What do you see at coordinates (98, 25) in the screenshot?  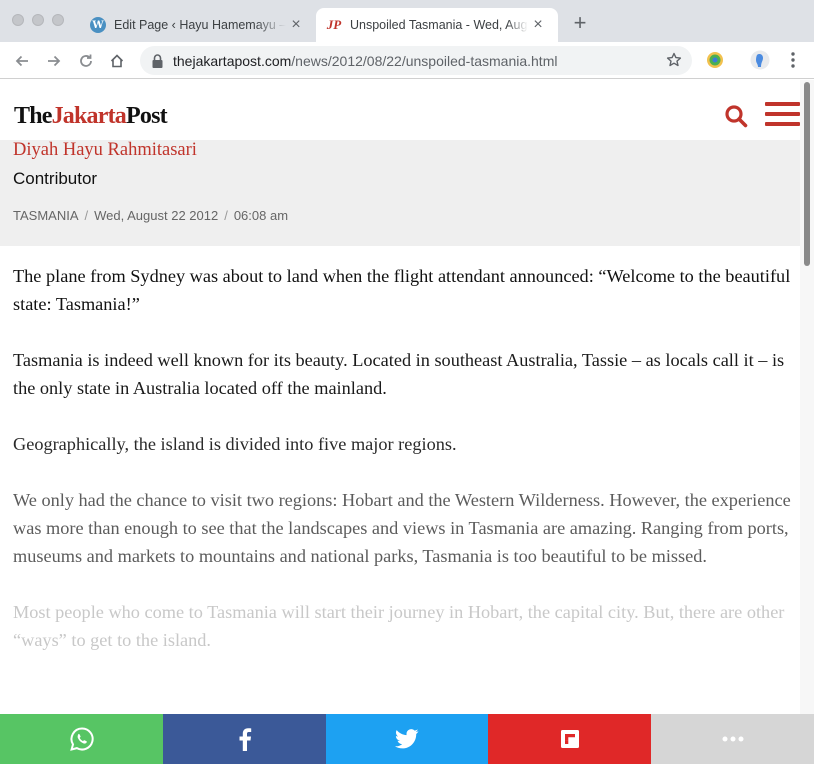 I see `wordpress-icon: W` at bounding box center [98, 25].